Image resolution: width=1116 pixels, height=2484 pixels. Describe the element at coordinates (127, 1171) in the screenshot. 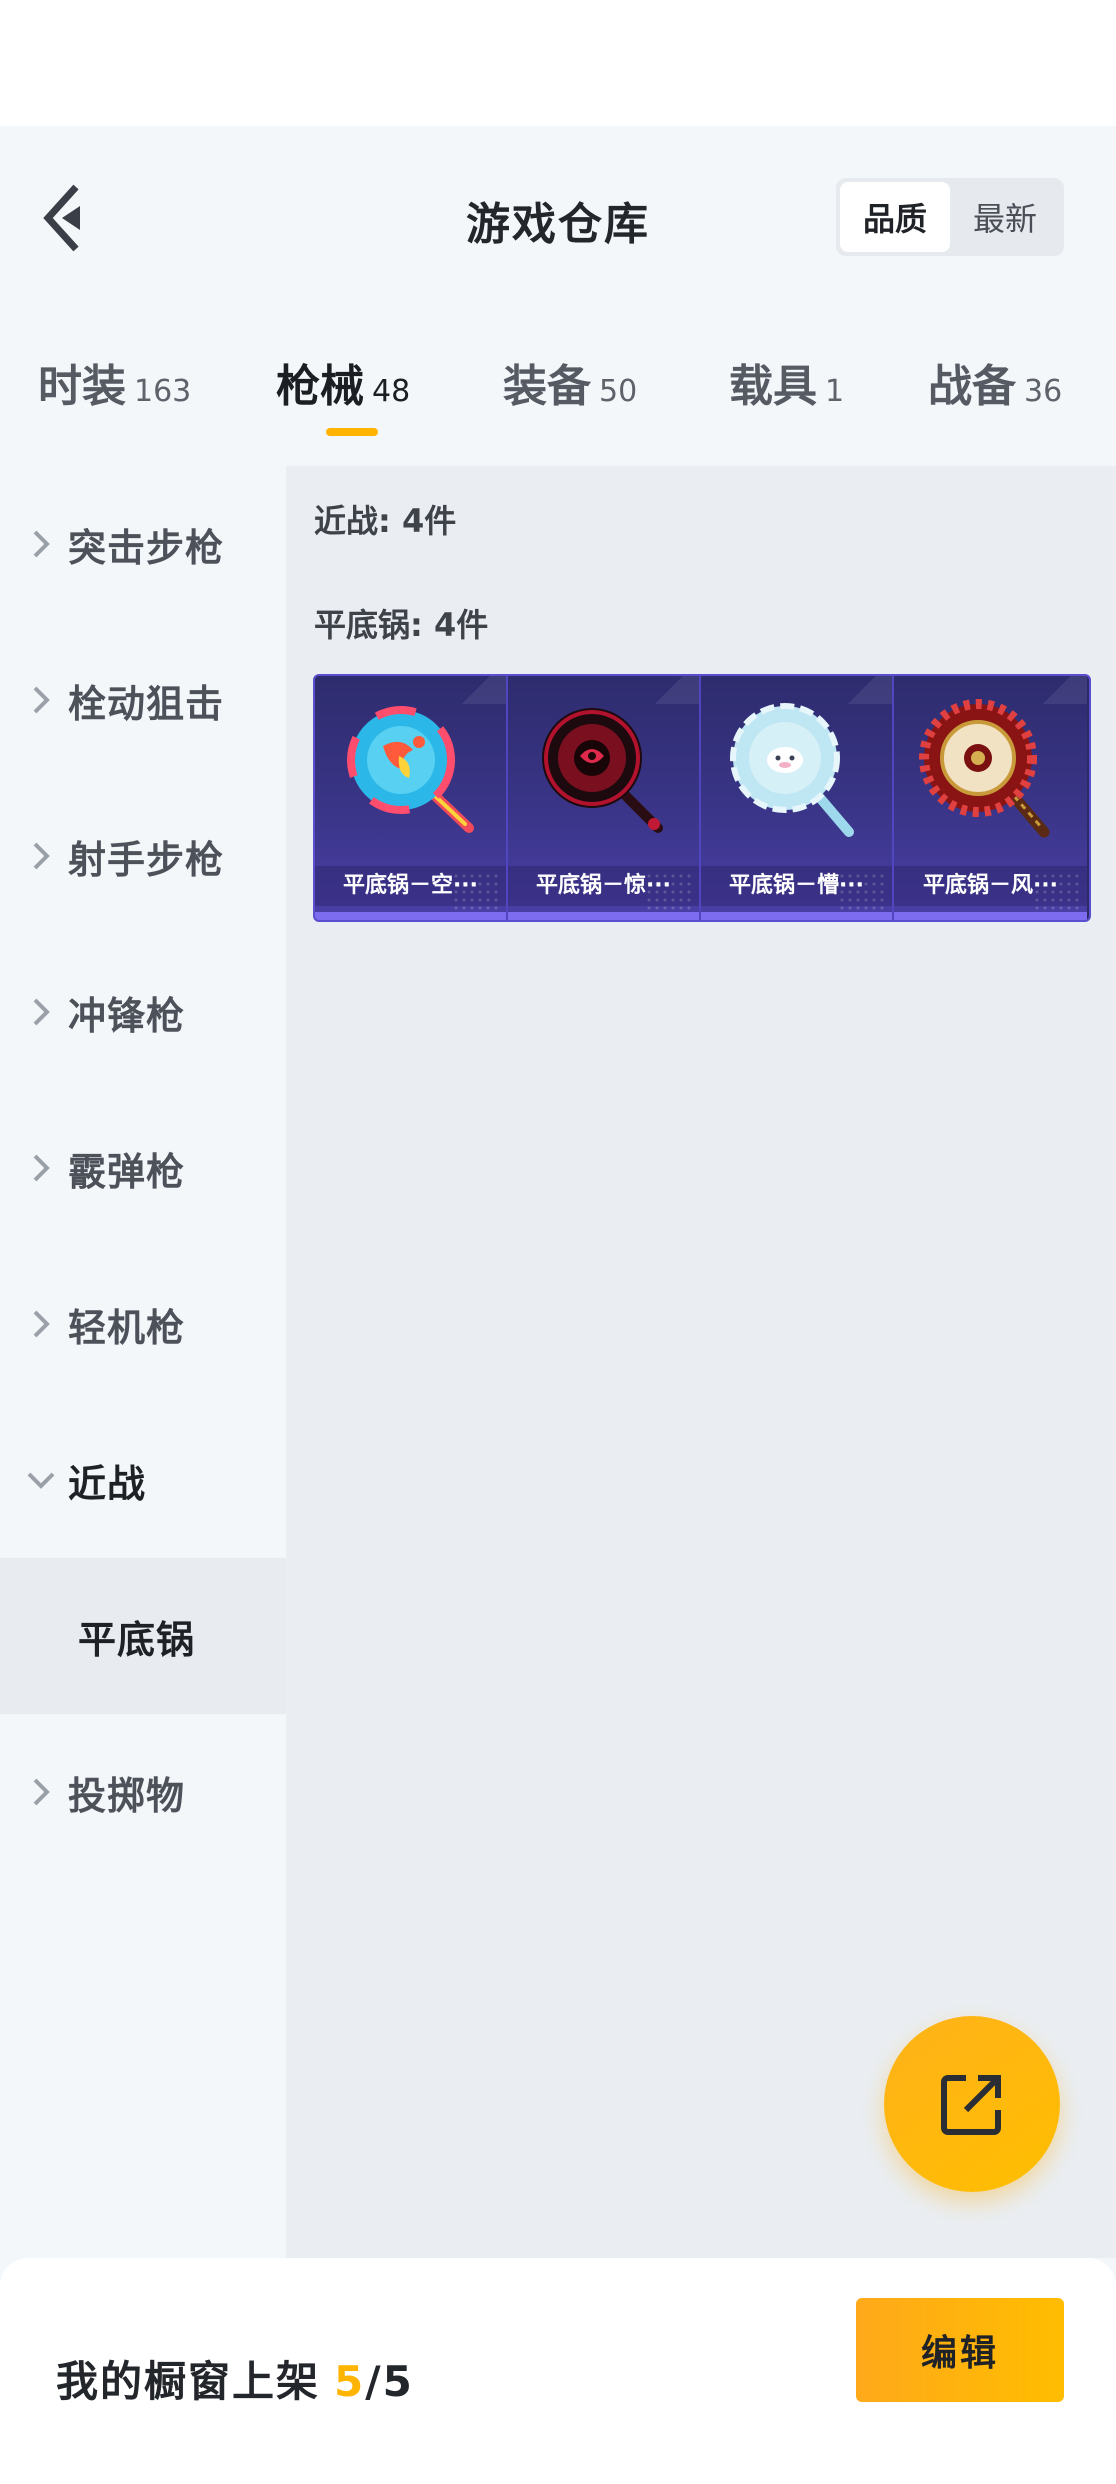

I see `sidebar-item-label: 霰弹枪` at that location.